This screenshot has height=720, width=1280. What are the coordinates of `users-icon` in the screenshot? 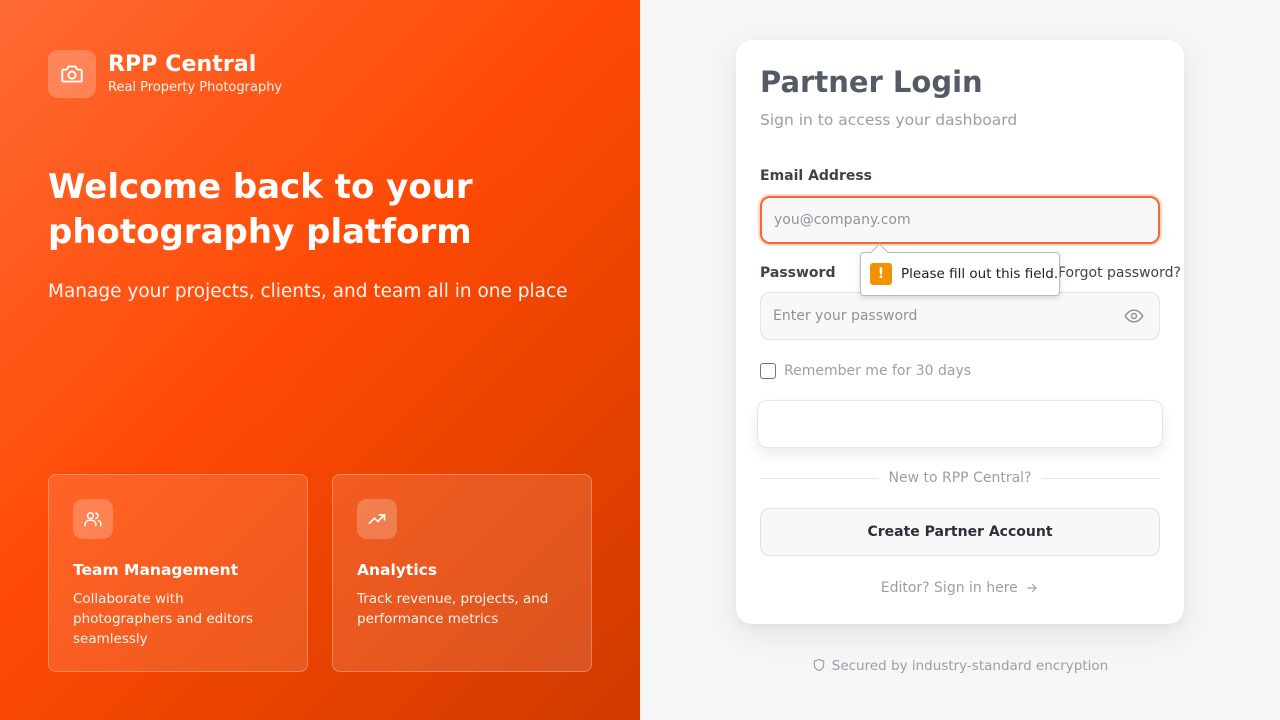 It's located at (93, 519).